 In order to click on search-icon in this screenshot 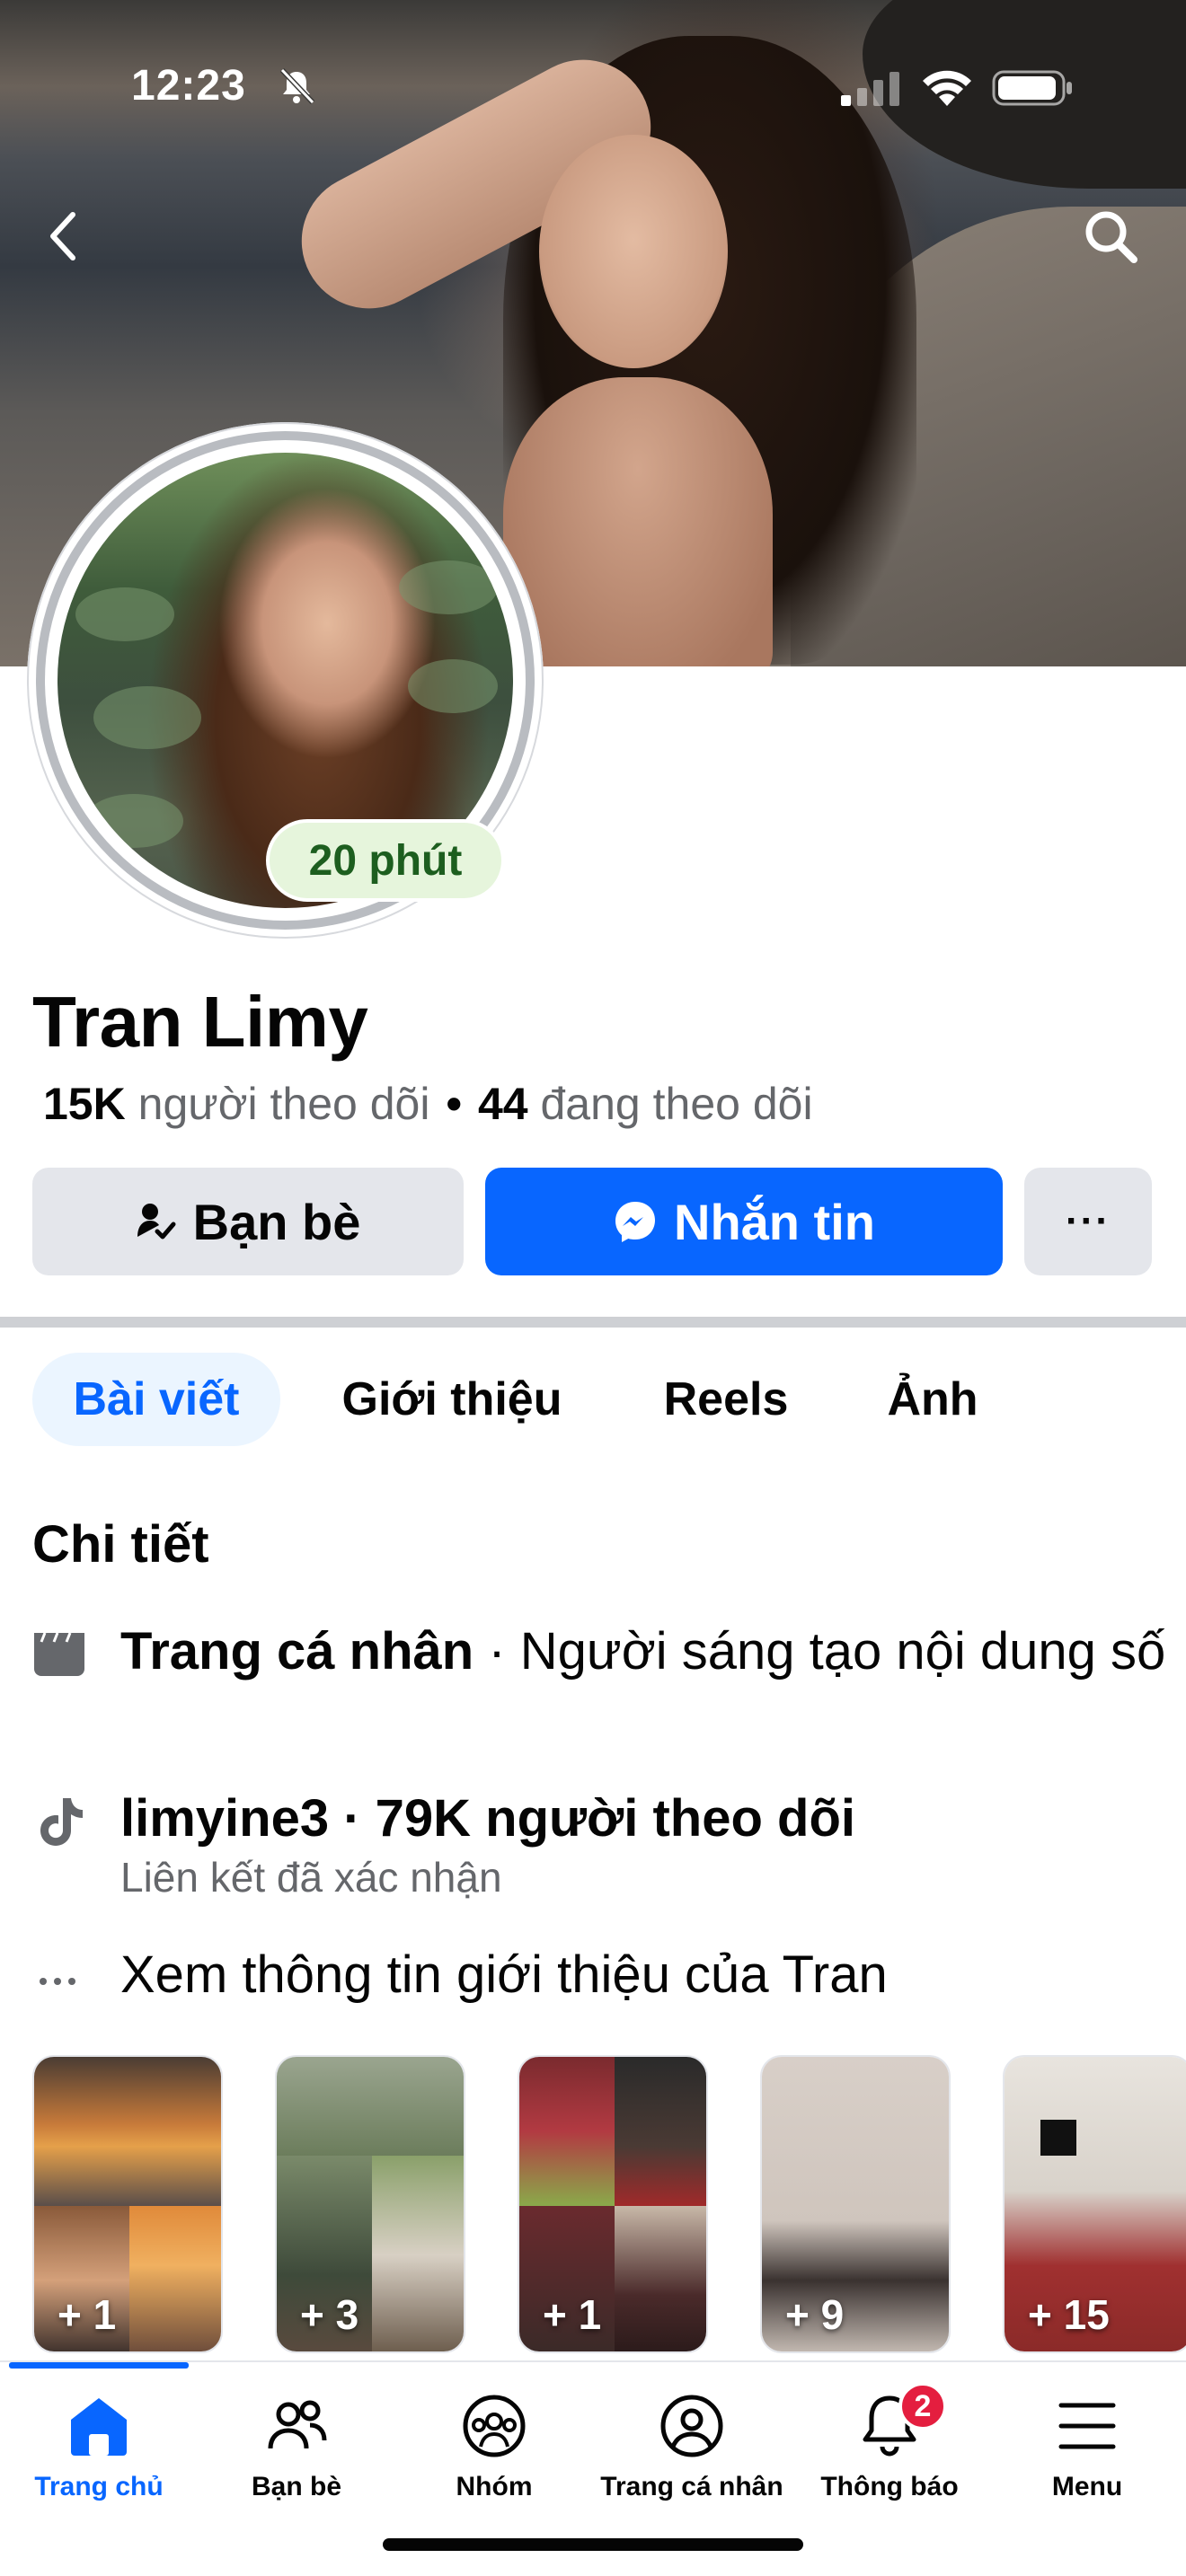, I will do `click(1111, 237)`.